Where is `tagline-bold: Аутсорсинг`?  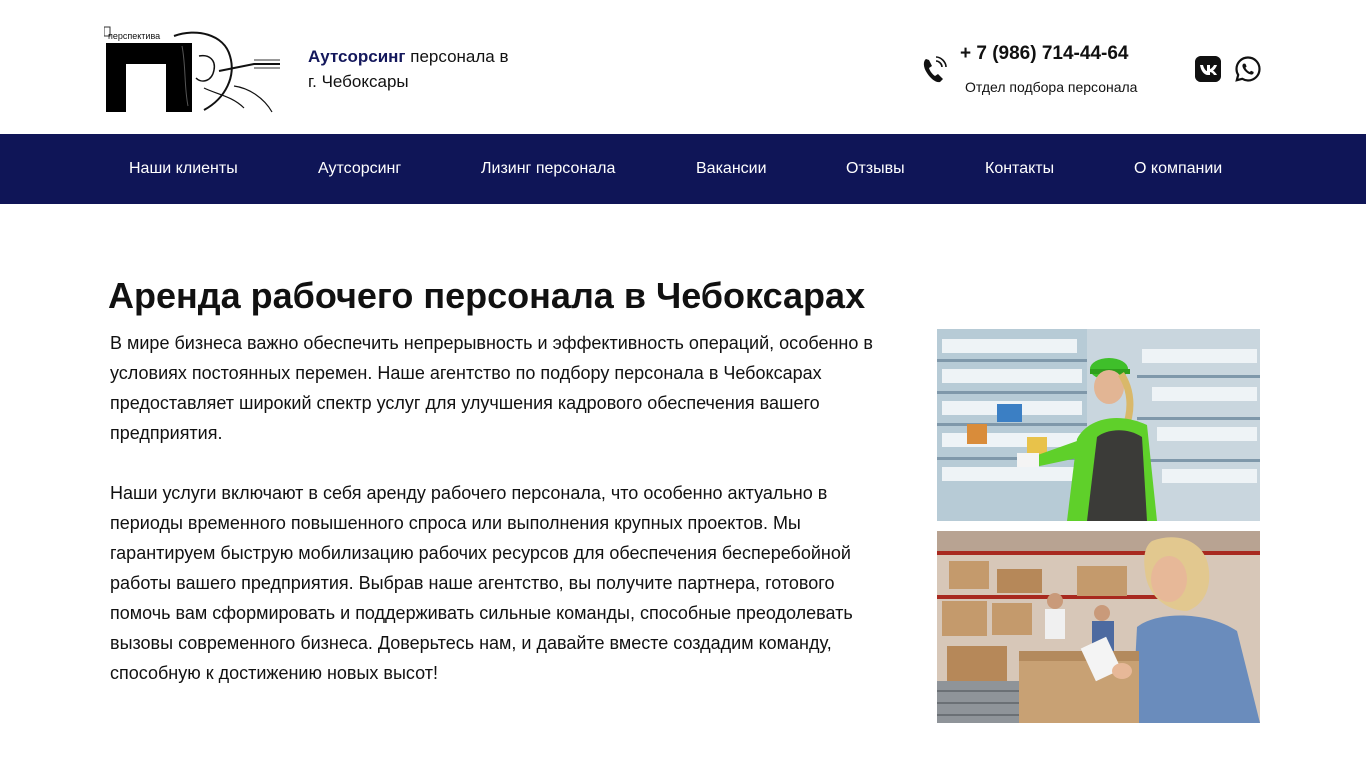 tagline-bold: Аутсорсинг is located at coordinates (357, 56).